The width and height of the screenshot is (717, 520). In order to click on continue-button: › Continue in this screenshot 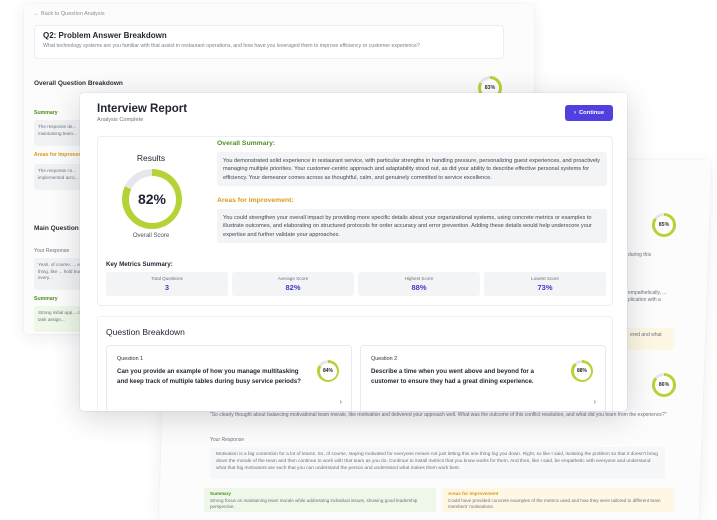, I will do `click(589, 113)`.